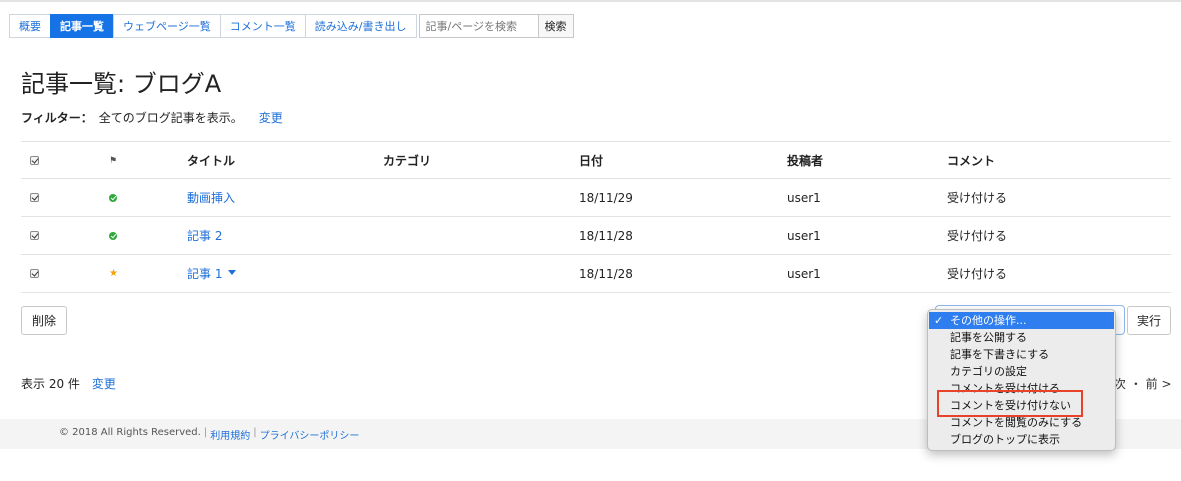  I want to click on header-comment: コメント, so click(971, 160).